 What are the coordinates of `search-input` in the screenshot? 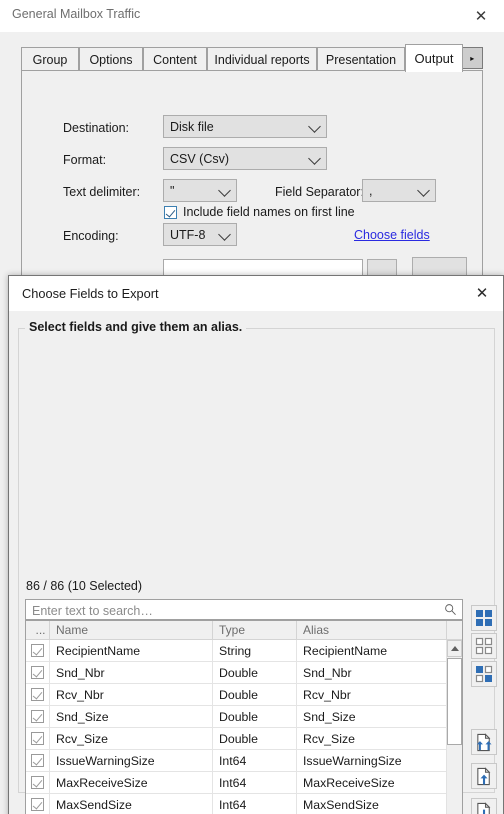 It's located at (237, 610).